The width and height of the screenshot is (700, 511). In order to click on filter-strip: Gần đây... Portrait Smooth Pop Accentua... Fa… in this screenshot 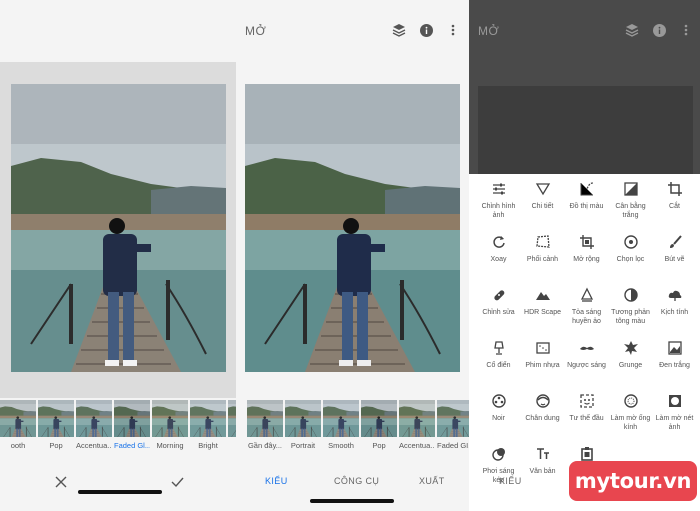, I will do `click(358, 427)`.